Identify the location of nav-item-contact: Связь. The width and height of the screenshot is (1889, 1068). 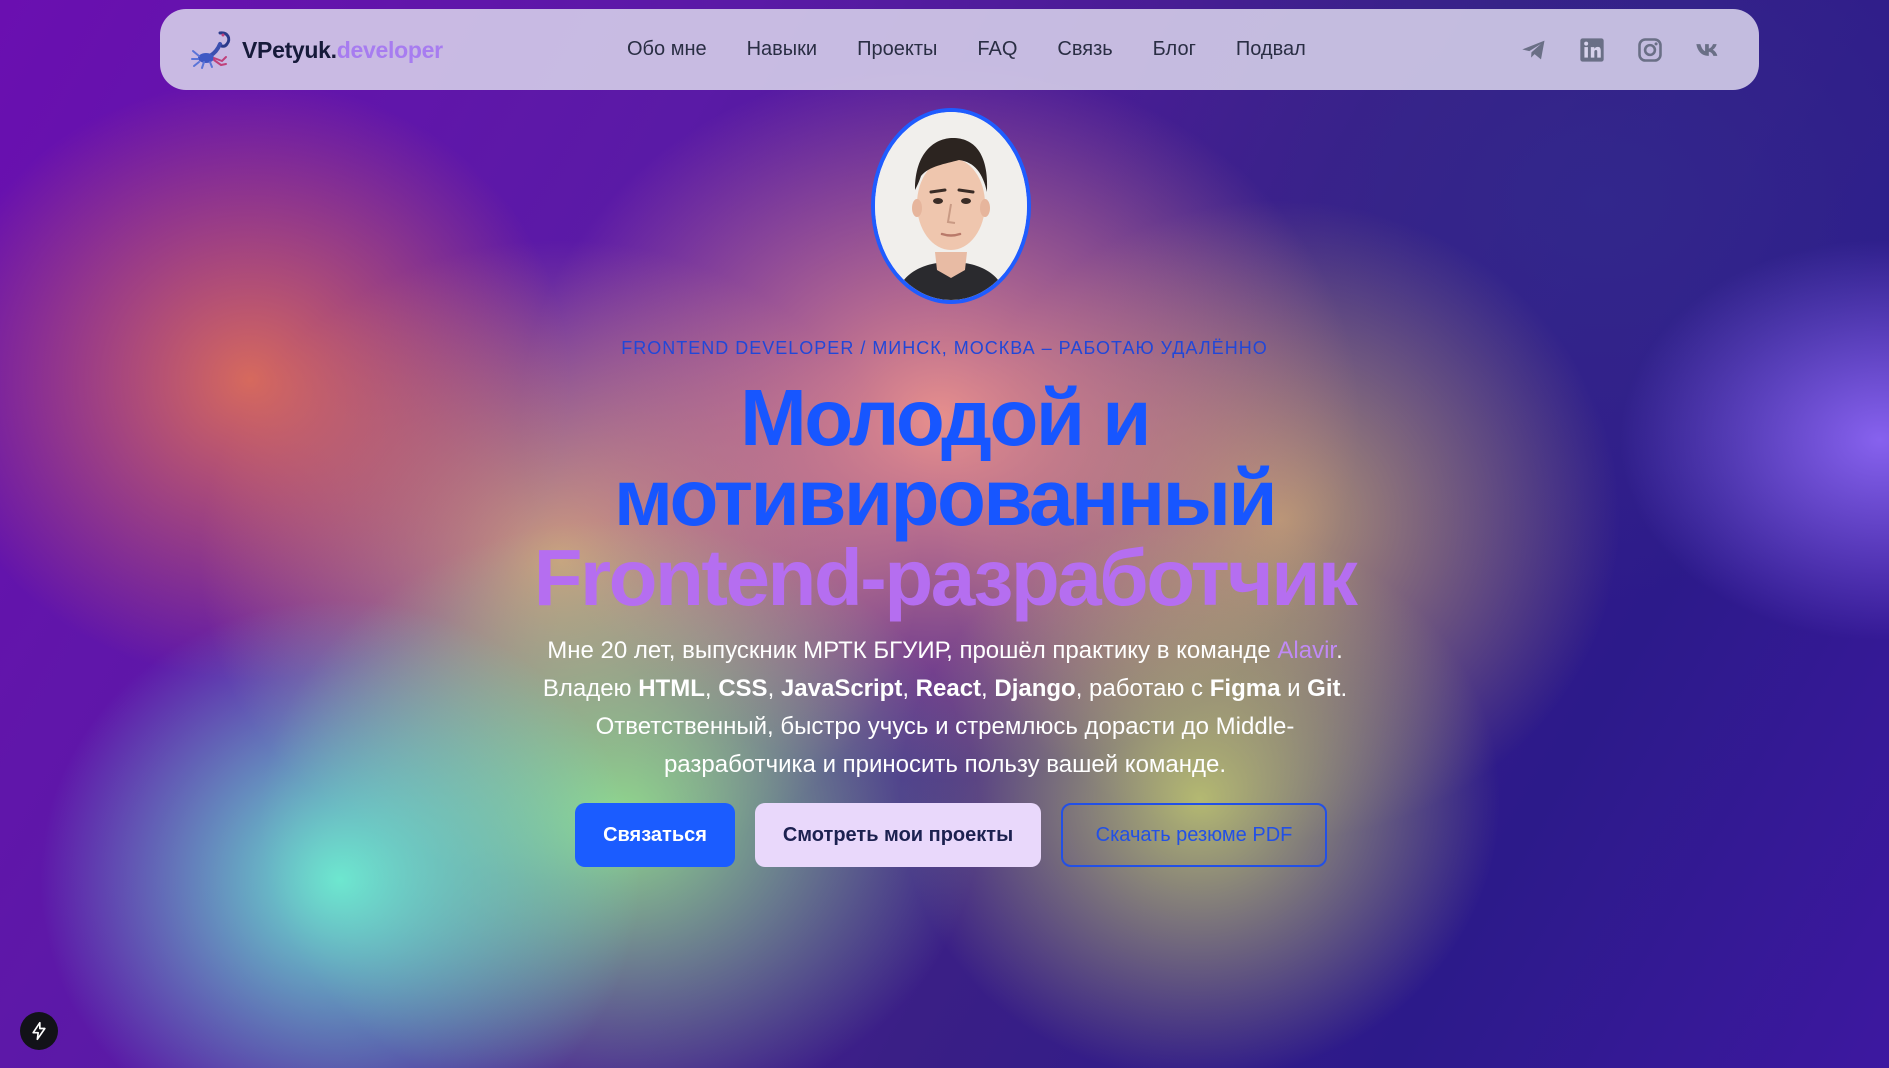
(1084, 49).